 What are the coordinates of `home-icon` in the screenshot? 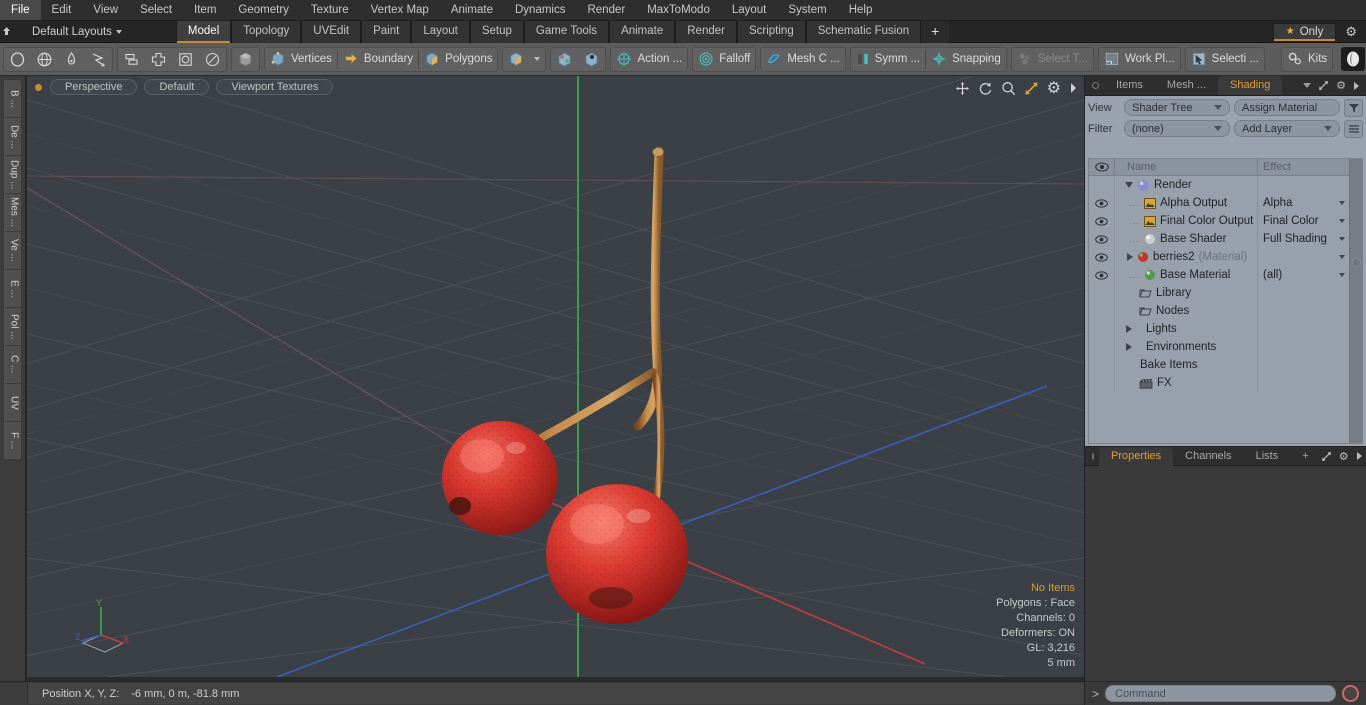 It's located at (13, 31).